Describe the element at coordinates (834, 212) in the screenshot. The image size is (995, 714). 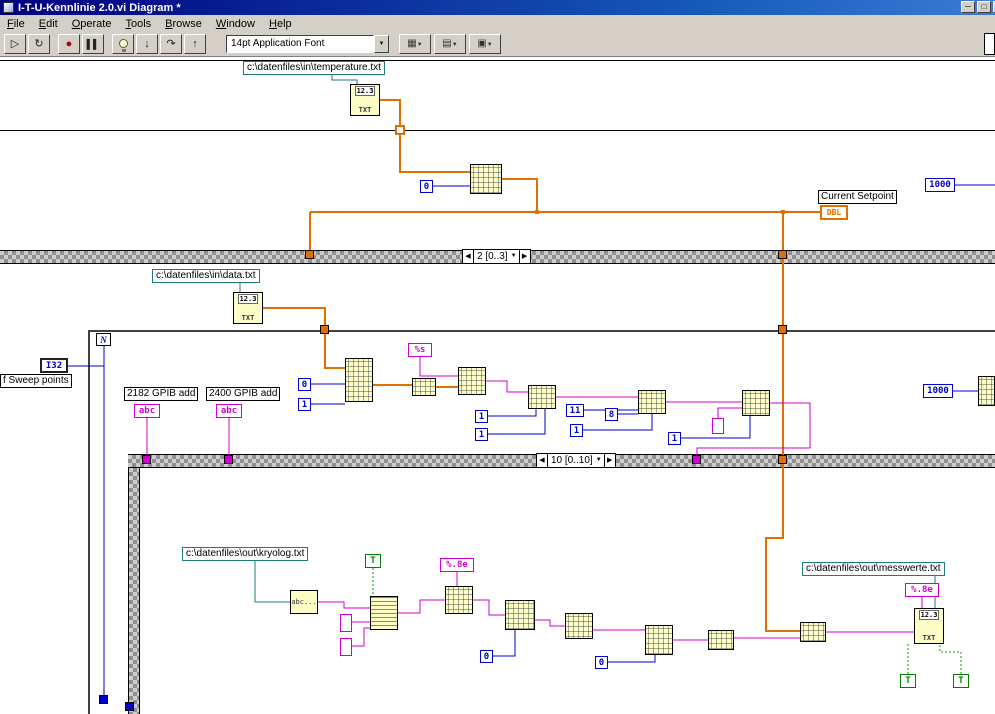
I see `terminal-dbl-current-setpoint: DBL` at that location.